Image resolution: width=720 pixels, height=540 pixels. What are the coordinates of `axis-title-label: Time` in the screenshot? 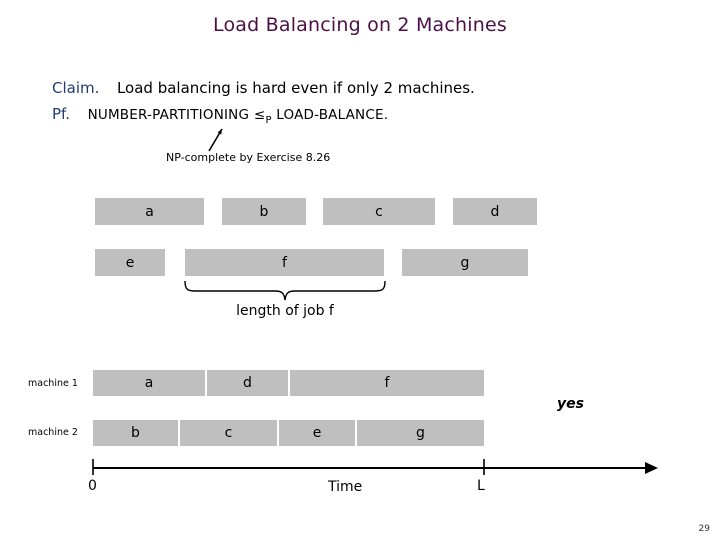 It's located at (345, 487).